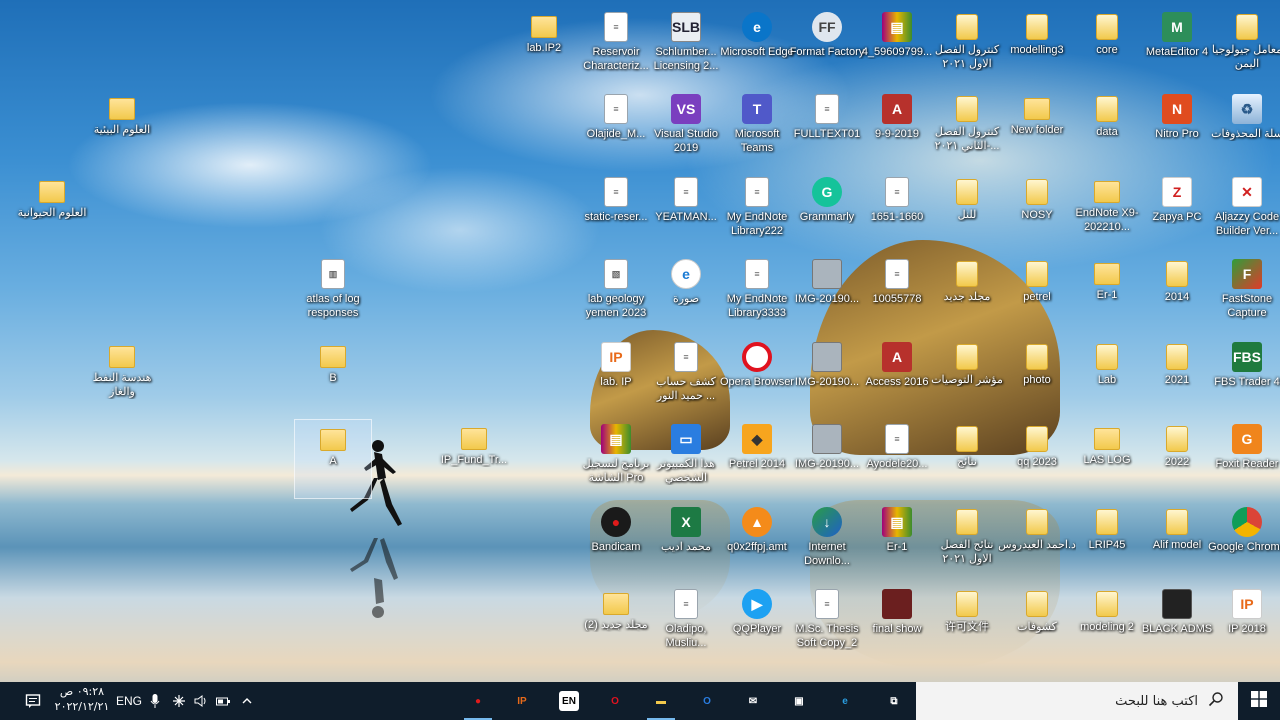 The image size is (1280, 720). Describe the element at coordinates (1107, 542) in the screenshot. I see `desktop-icon: LRIP45` at that location.